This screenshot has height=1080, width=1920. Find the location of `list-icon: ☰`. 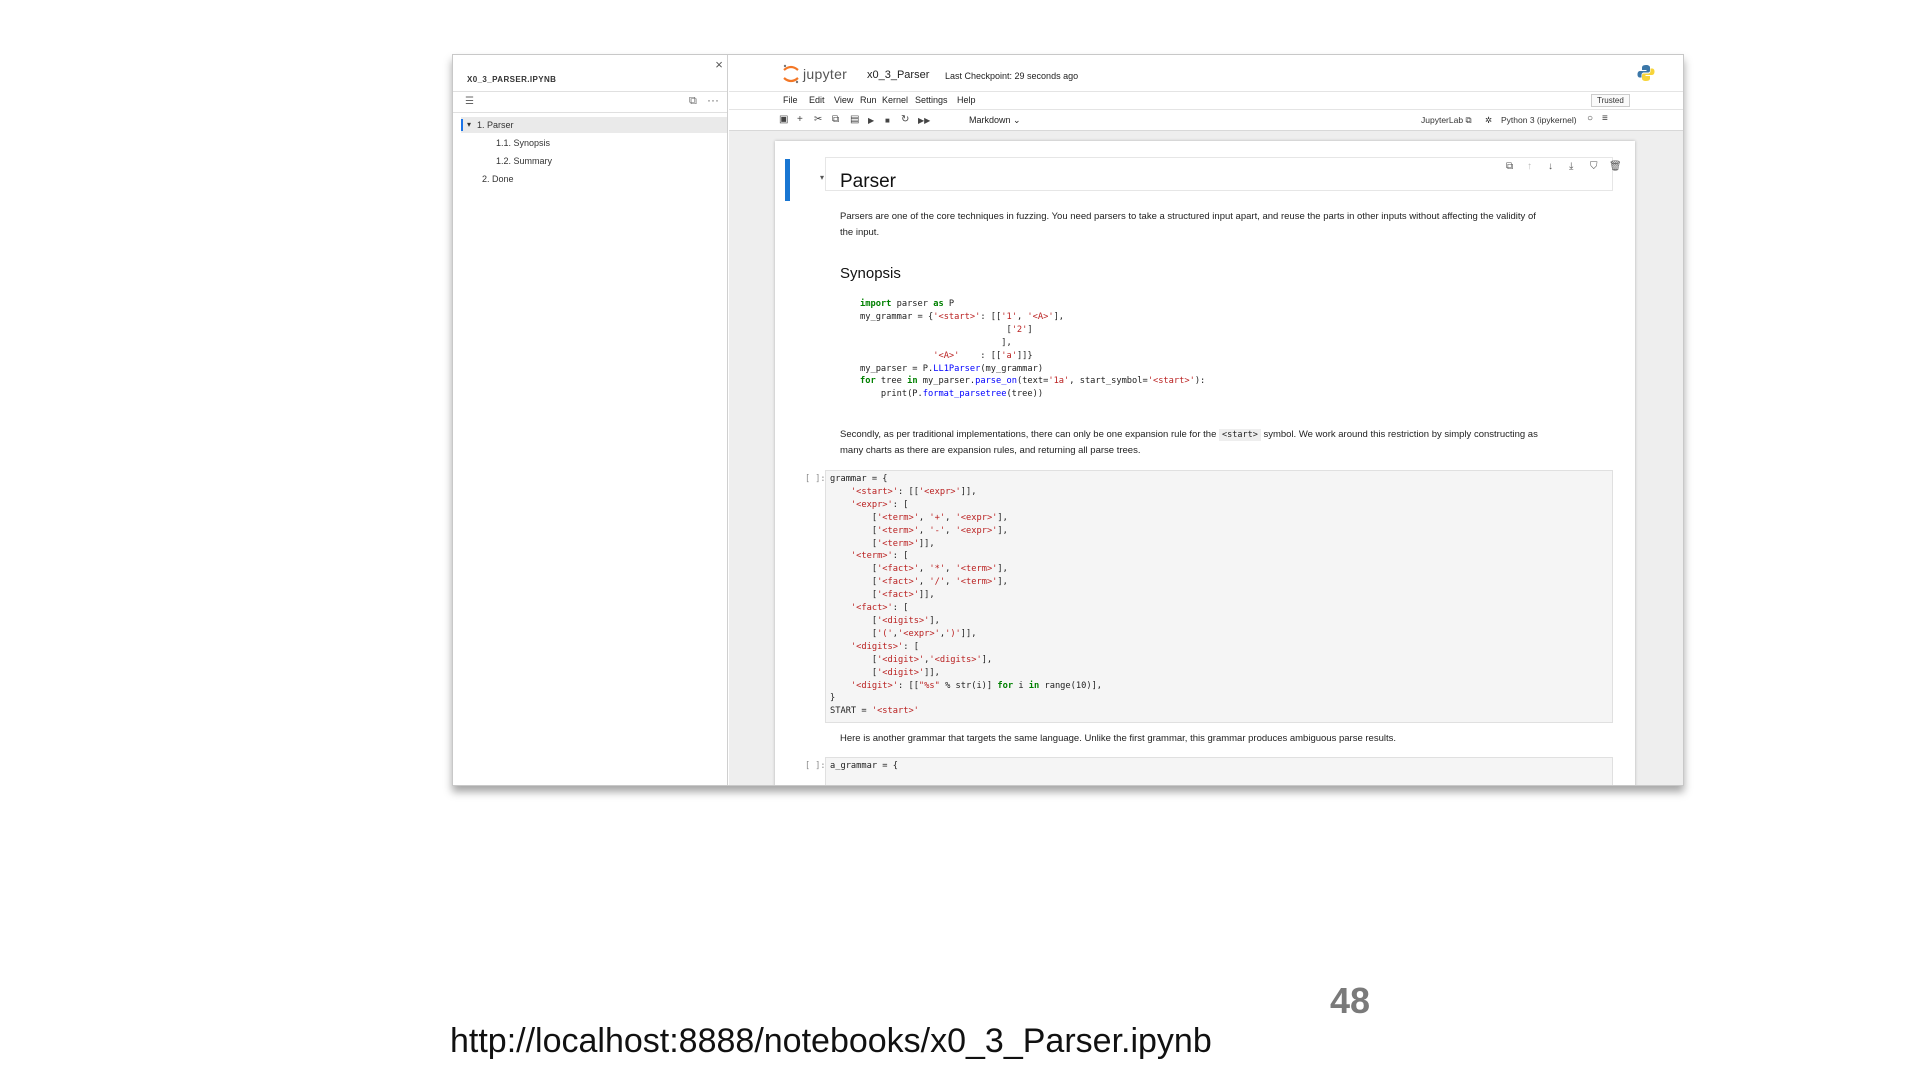

list-icon: ☰ is located at coordinates (469, 101).